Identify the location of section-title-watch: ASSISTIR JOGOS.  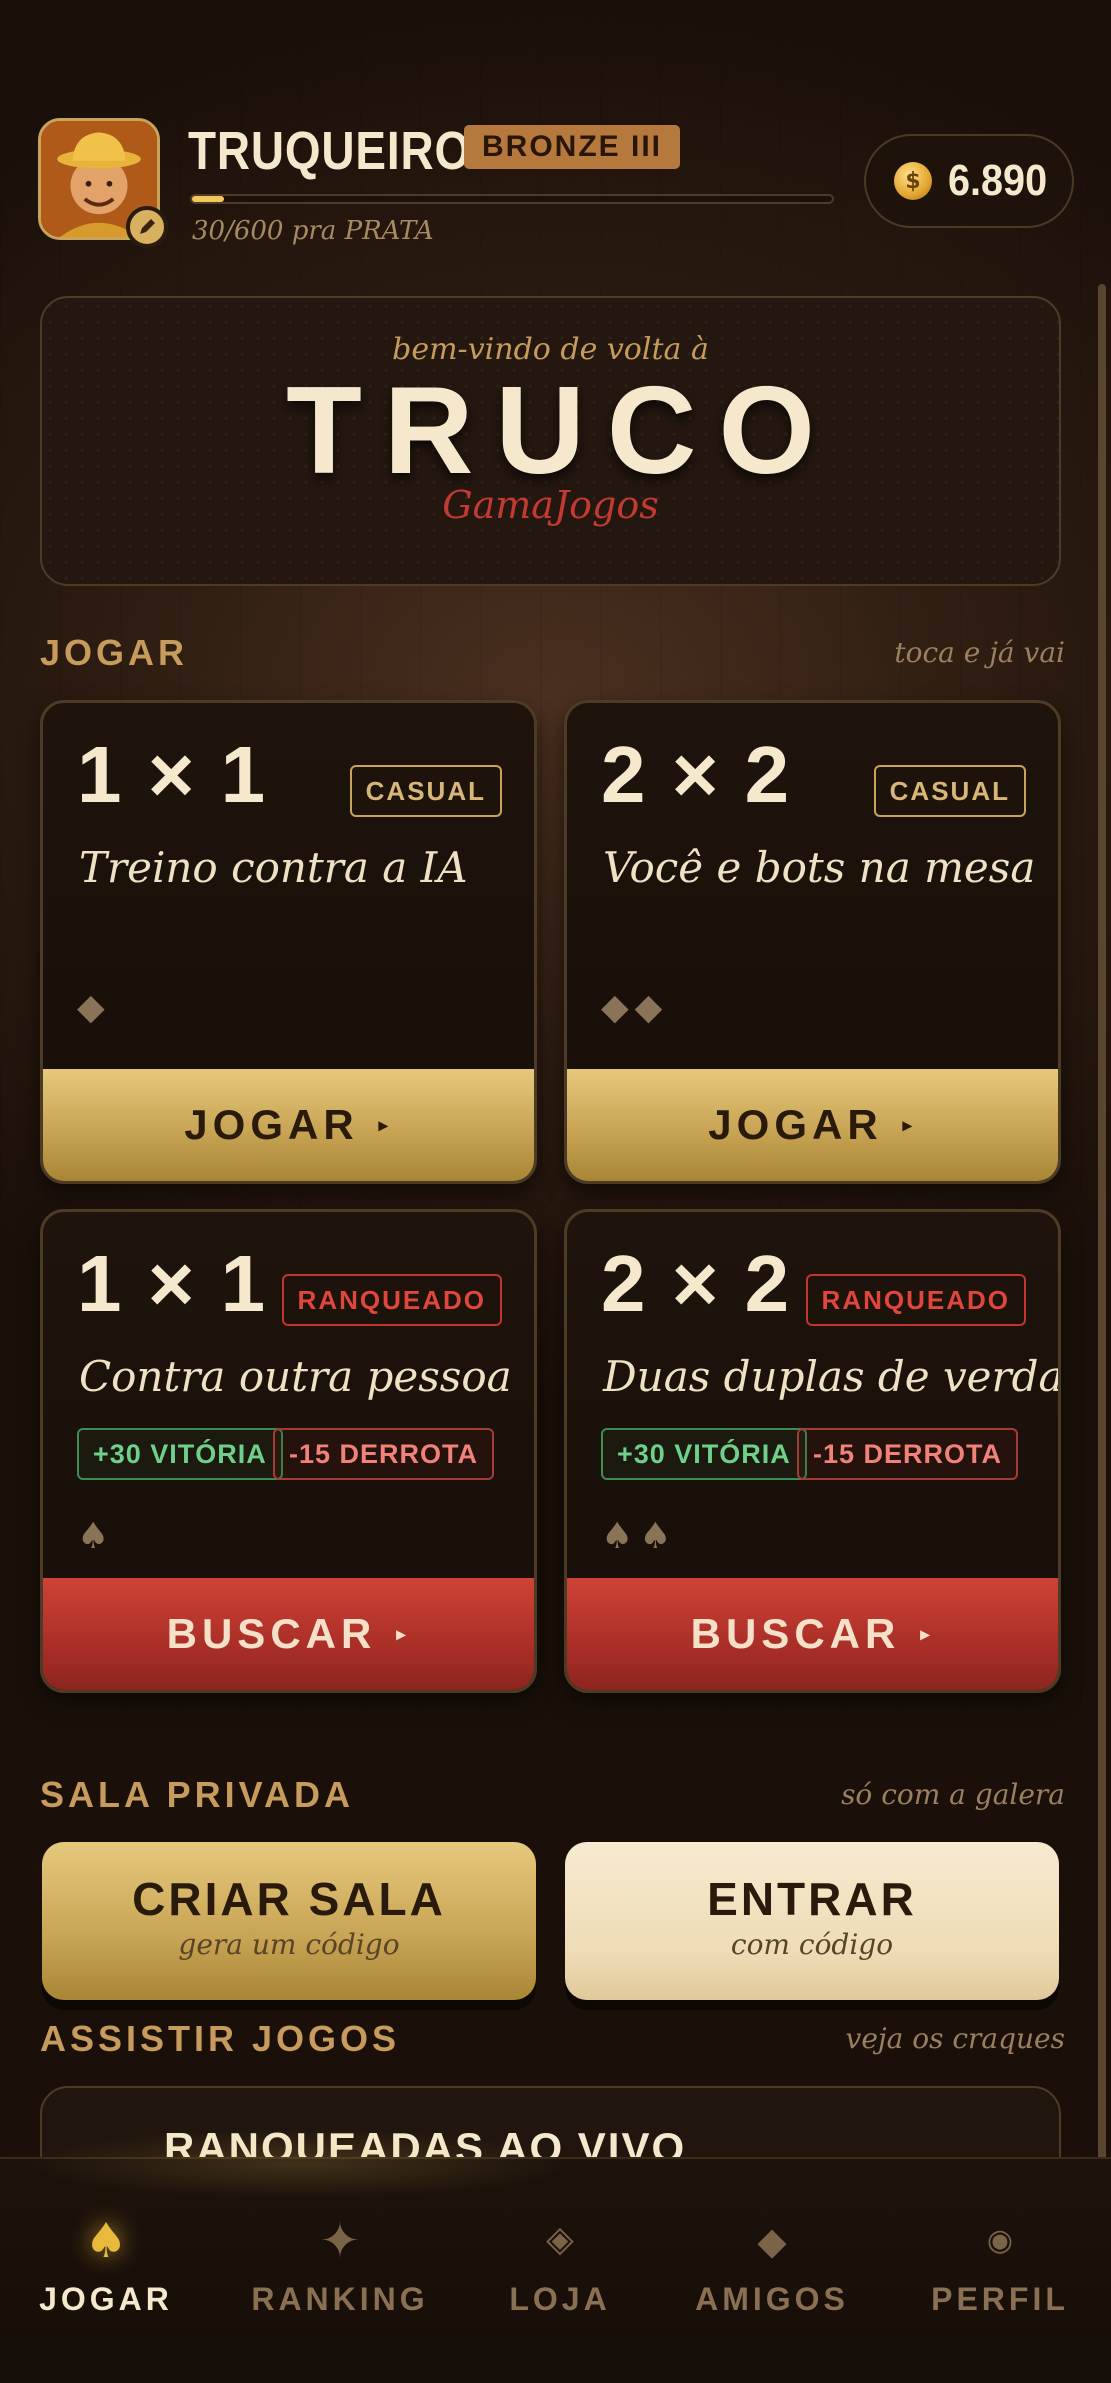
(220, 2038).